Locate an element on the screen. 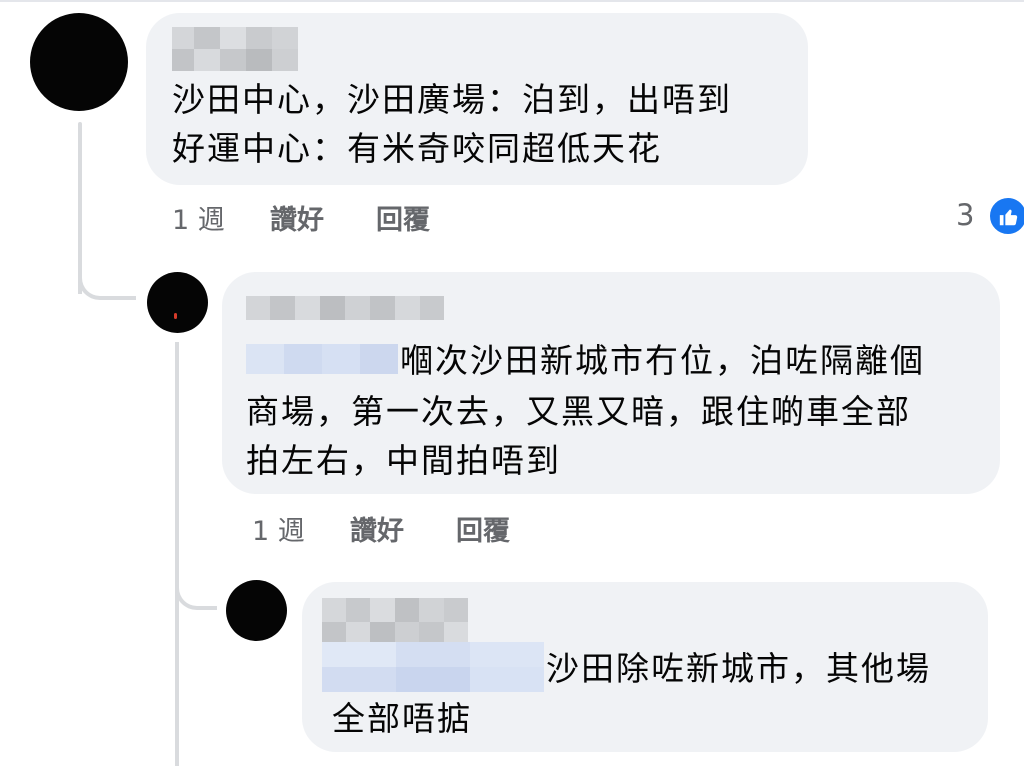 This screenshot has height=766, width=1024. reaction-count: 3 is located at coordinates (965, 215).